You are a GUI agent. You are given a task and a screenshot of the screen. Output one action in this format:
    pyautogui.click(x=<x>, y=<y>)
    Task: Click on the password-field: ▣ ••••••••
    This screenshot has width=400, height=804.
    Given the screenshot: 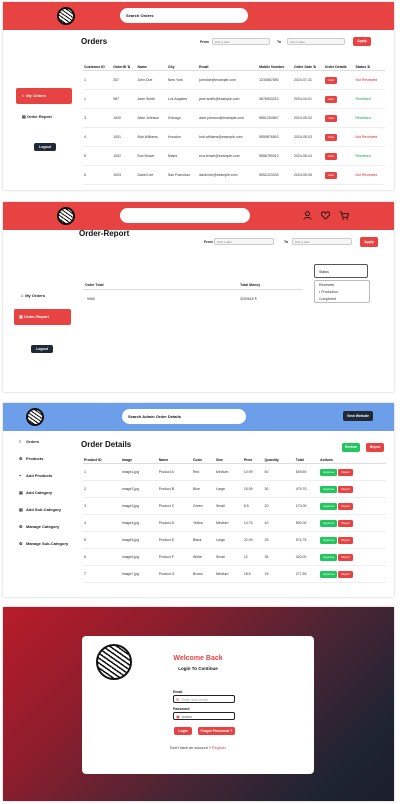 What is the action you would take?
    pyautogui.click(x=204, y=716)
    